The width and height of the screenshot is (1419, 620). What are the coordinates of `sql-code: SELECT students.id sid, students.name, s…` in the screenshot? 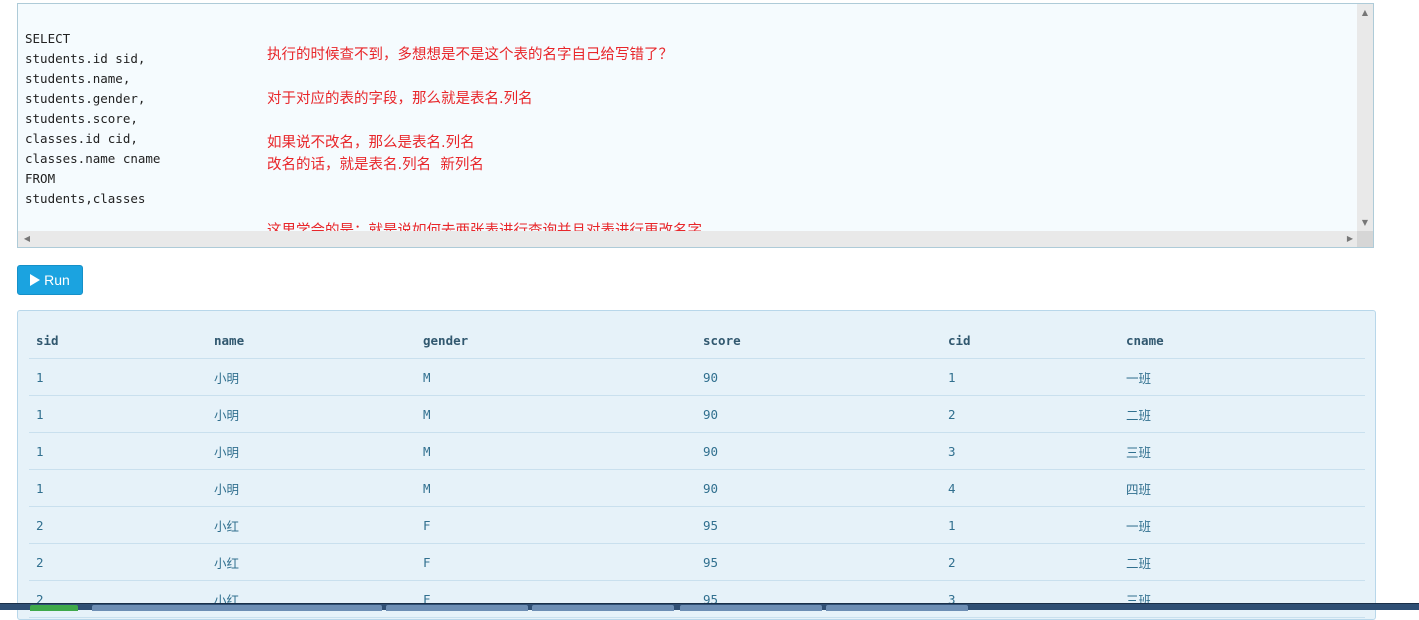 It's located at (92, 119).